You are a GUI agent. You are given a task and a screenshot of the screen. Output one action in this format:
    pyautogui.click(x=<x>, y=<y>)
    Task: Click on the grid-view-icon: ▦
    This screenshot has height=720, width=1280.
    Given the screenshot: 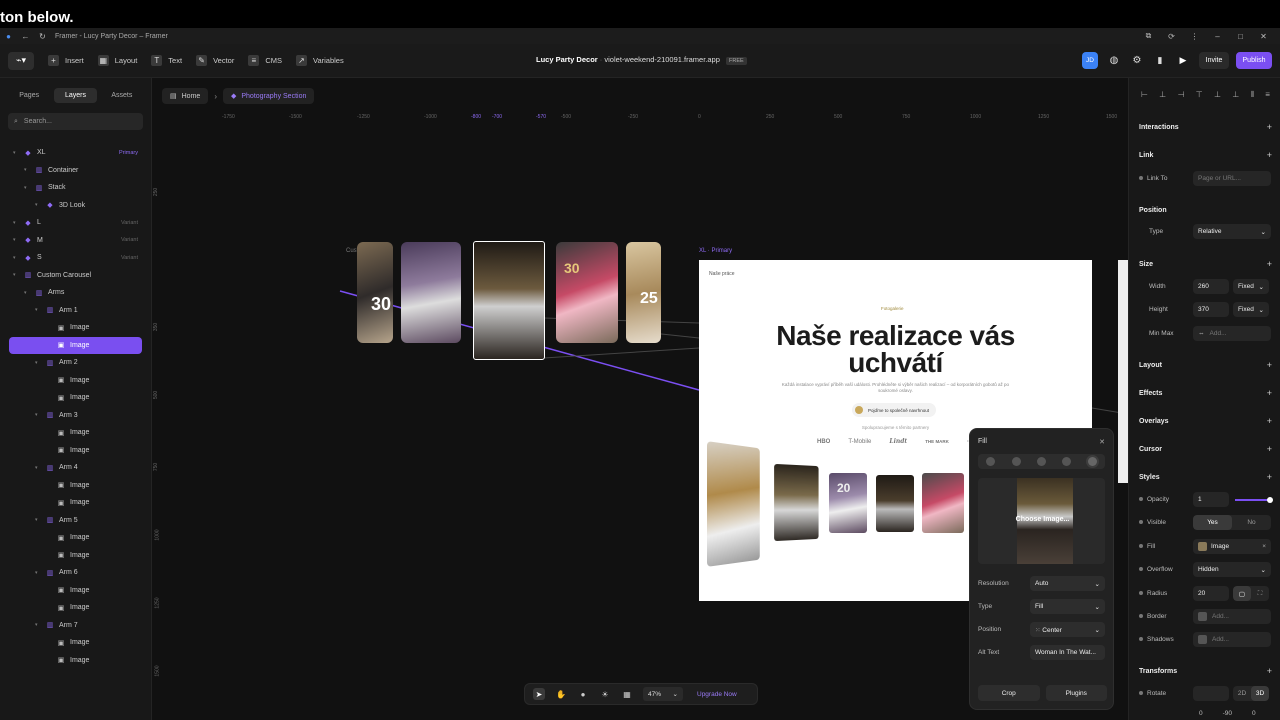 What is the action you would take?
    pyautogui.click(x=627, y=694)
    